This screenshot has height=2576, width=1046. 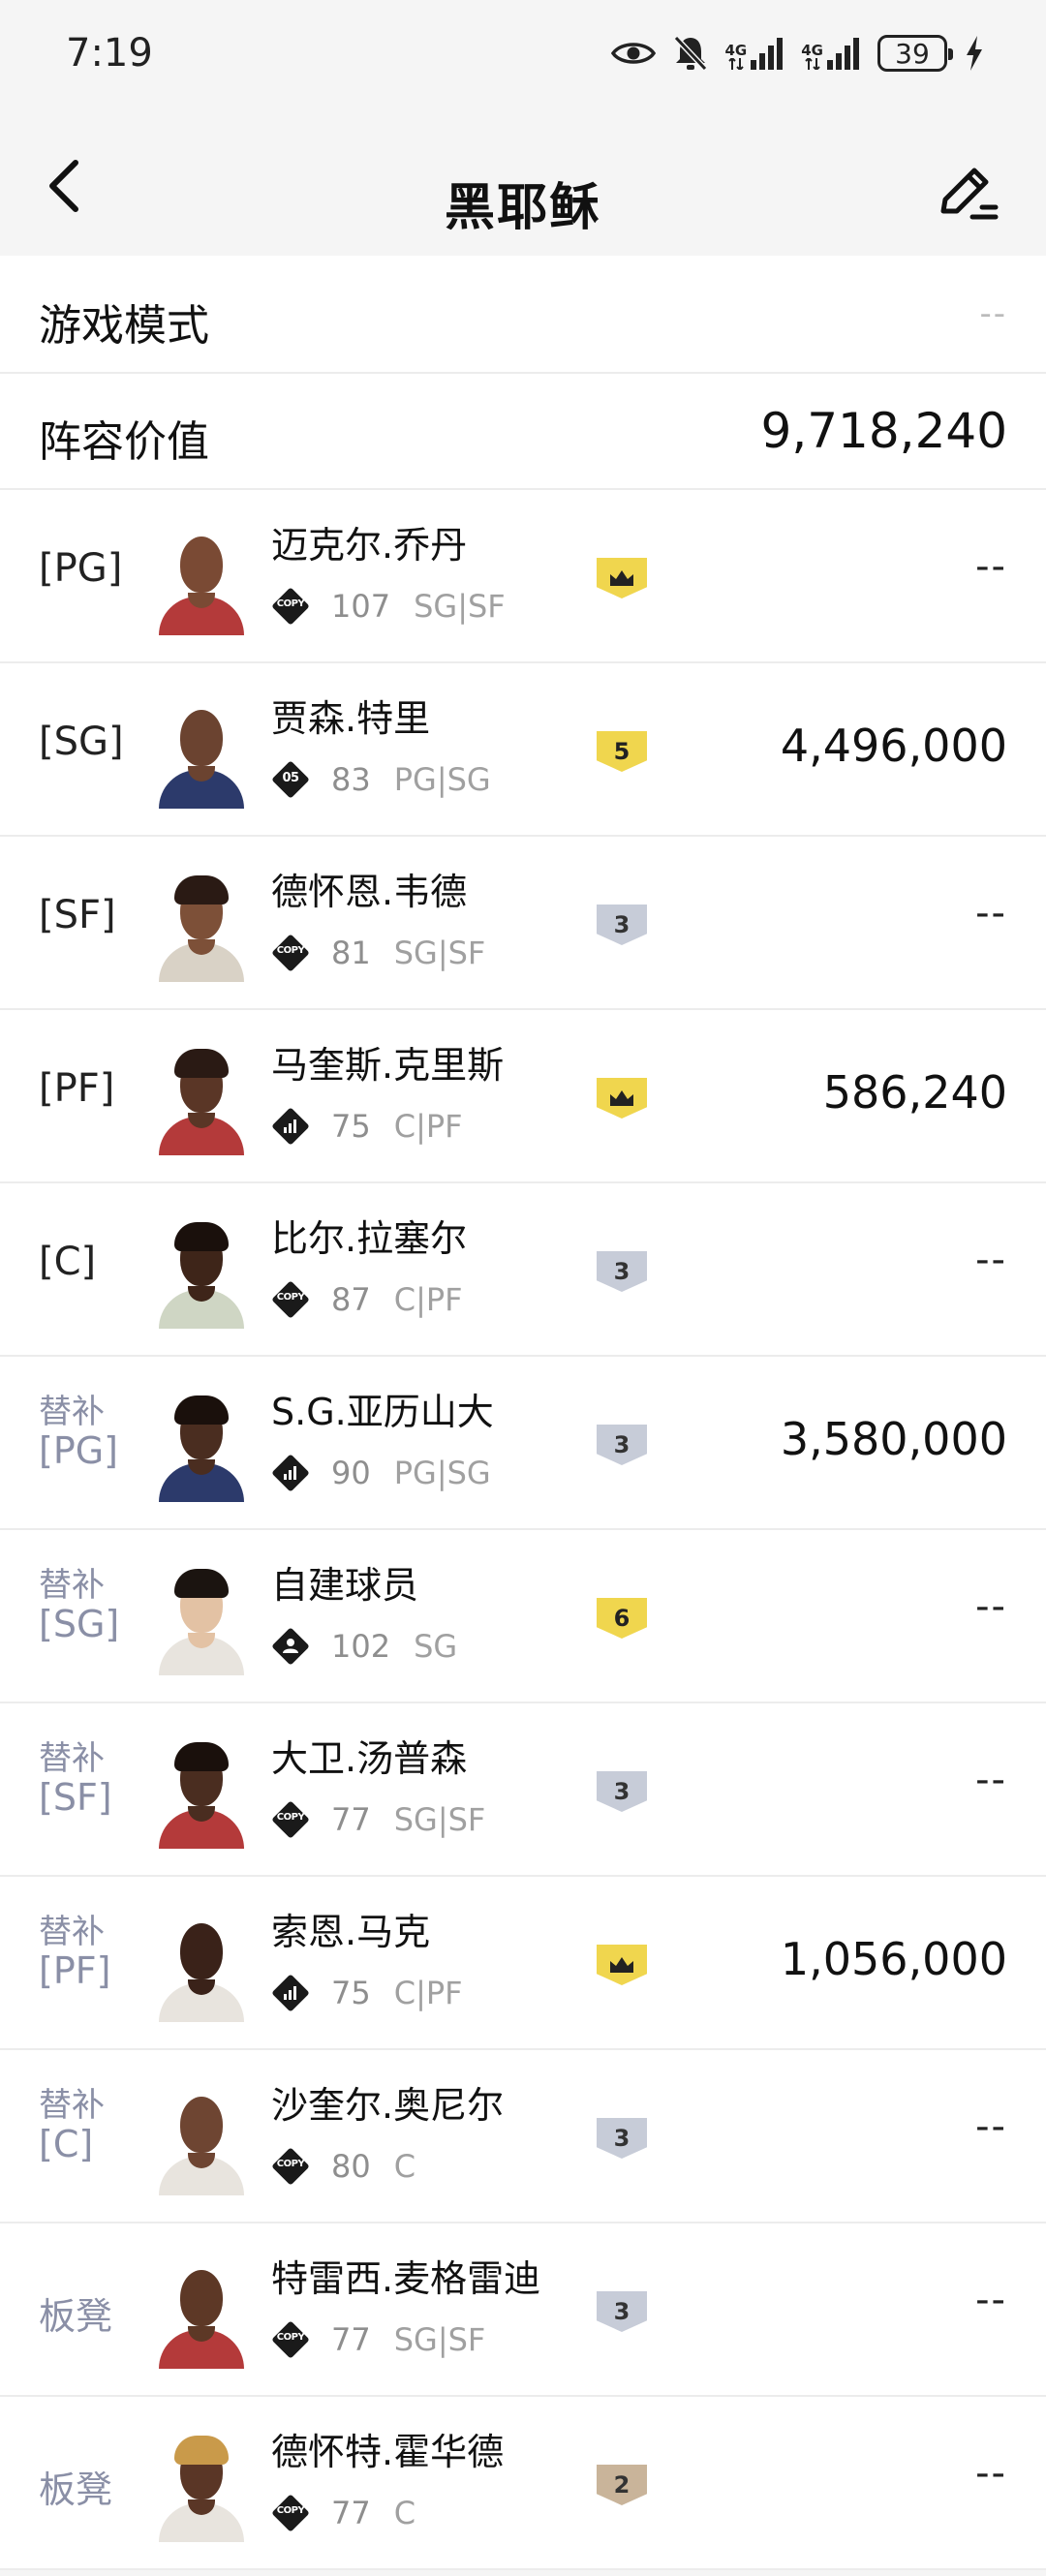 I want to click on badge-level: 6, so click(x=622, y=1618).